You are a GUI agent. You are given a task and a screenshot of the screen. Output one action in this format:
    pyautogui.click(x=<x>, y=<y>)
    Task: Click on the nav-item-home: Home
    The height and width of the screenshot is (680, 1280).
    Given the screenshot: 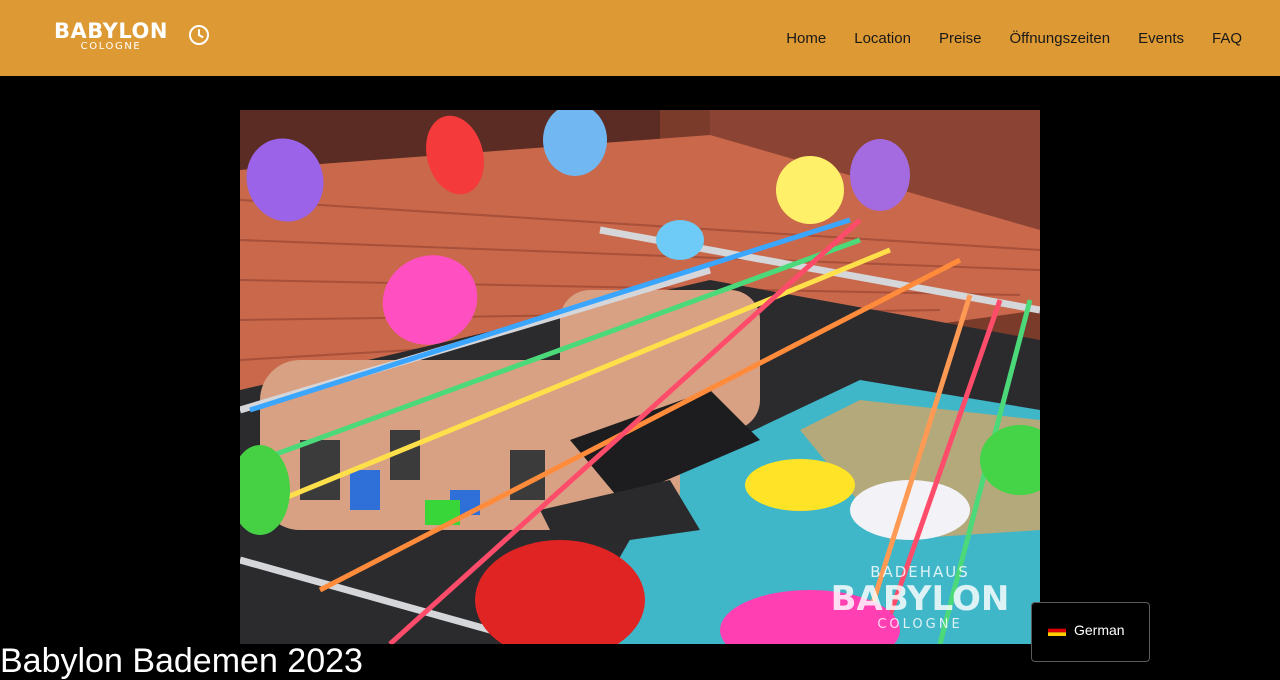 What is the action you would take?
    pyautogui.click(x=806, y=38)
    